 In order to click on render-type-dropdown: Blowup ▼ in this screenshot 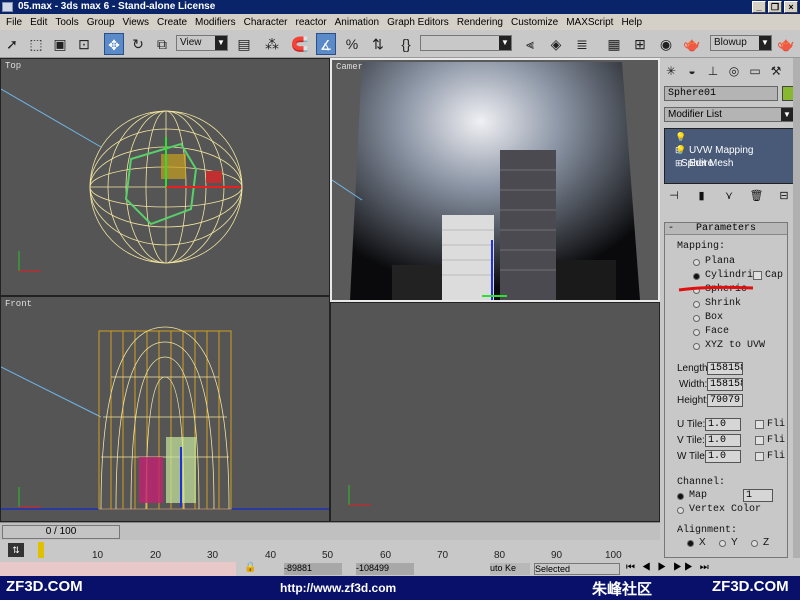, I will do `click(741, 43)`.